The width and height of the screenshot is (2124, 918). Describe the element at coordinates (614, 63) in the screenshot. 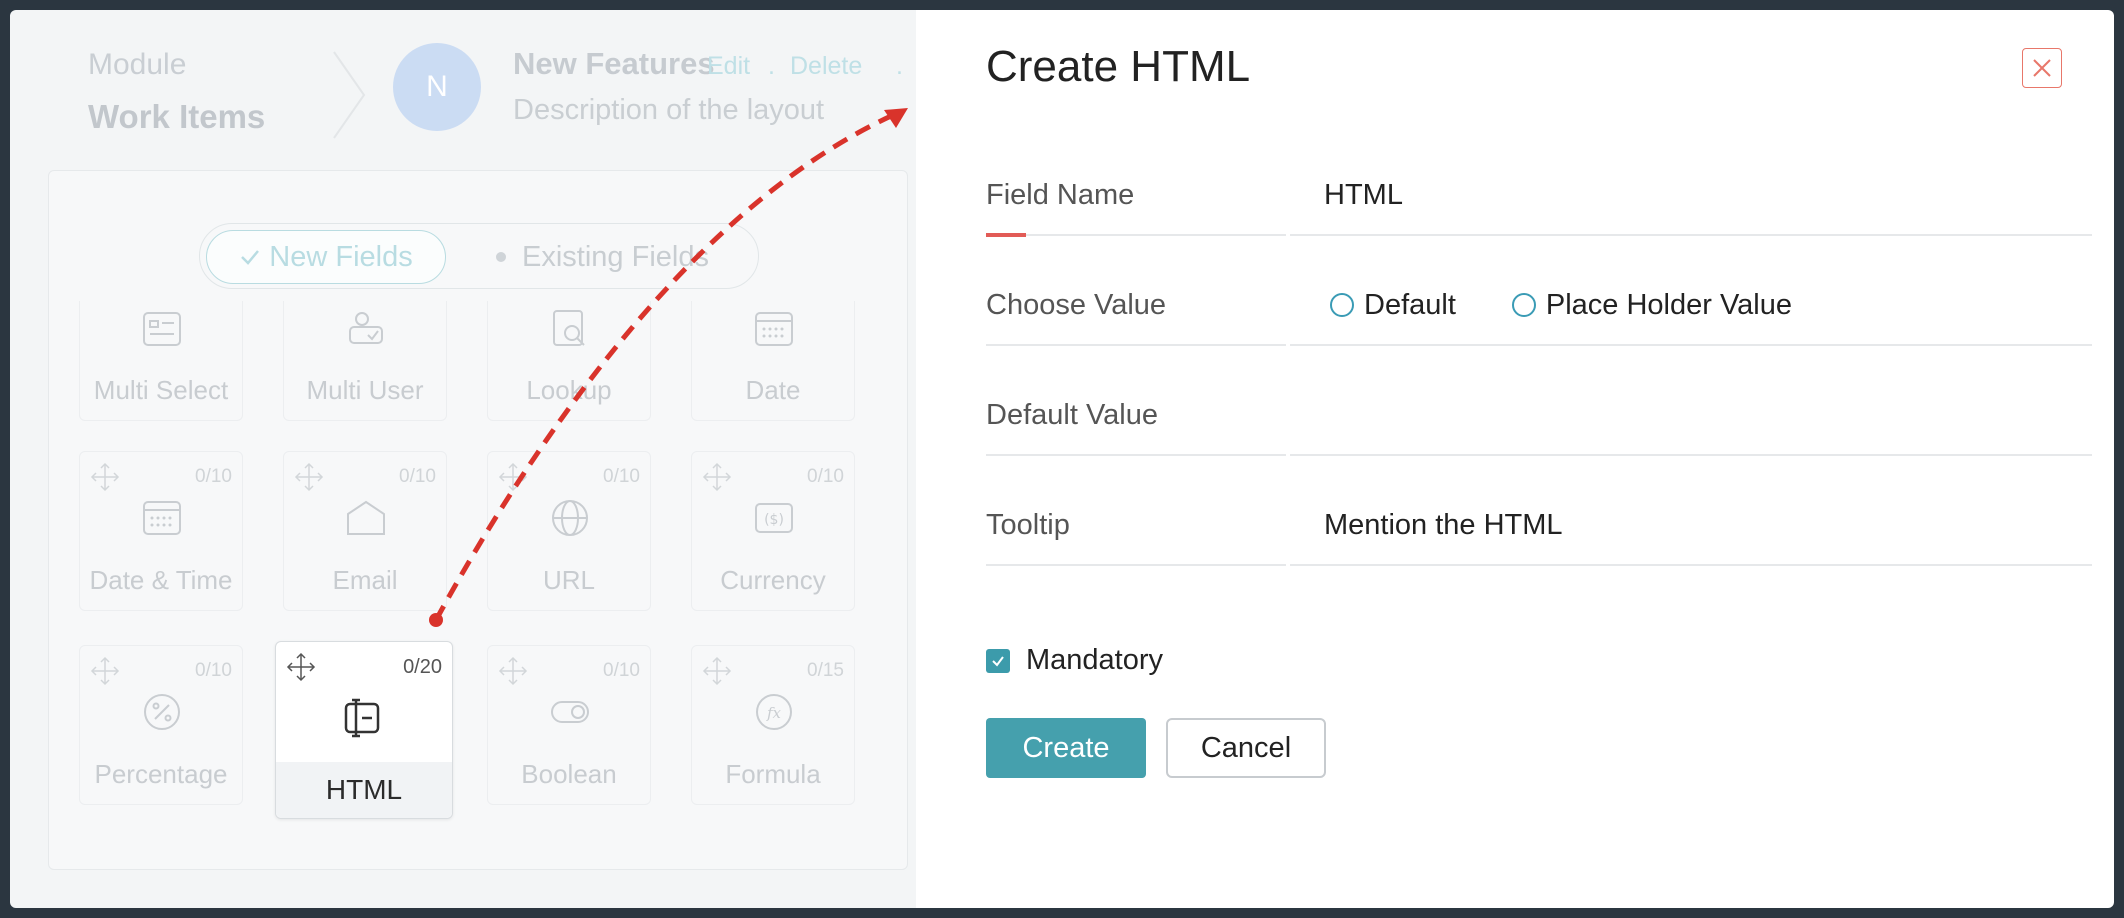

I see `layout-name: New Features` at that location.